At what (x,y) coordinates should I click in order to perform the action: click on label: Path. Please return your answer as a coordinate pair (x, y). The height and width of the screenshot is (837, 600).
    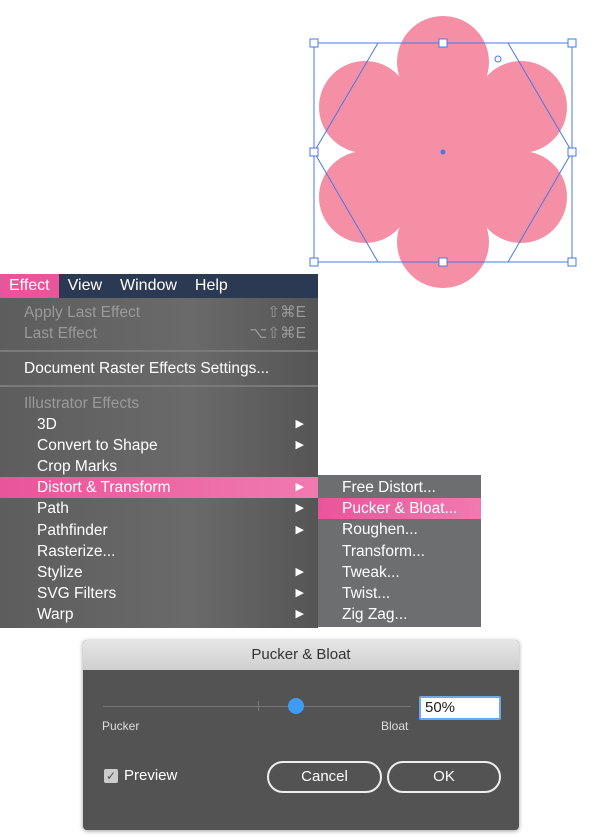
    Looking at the image, I should click on (53, 509).